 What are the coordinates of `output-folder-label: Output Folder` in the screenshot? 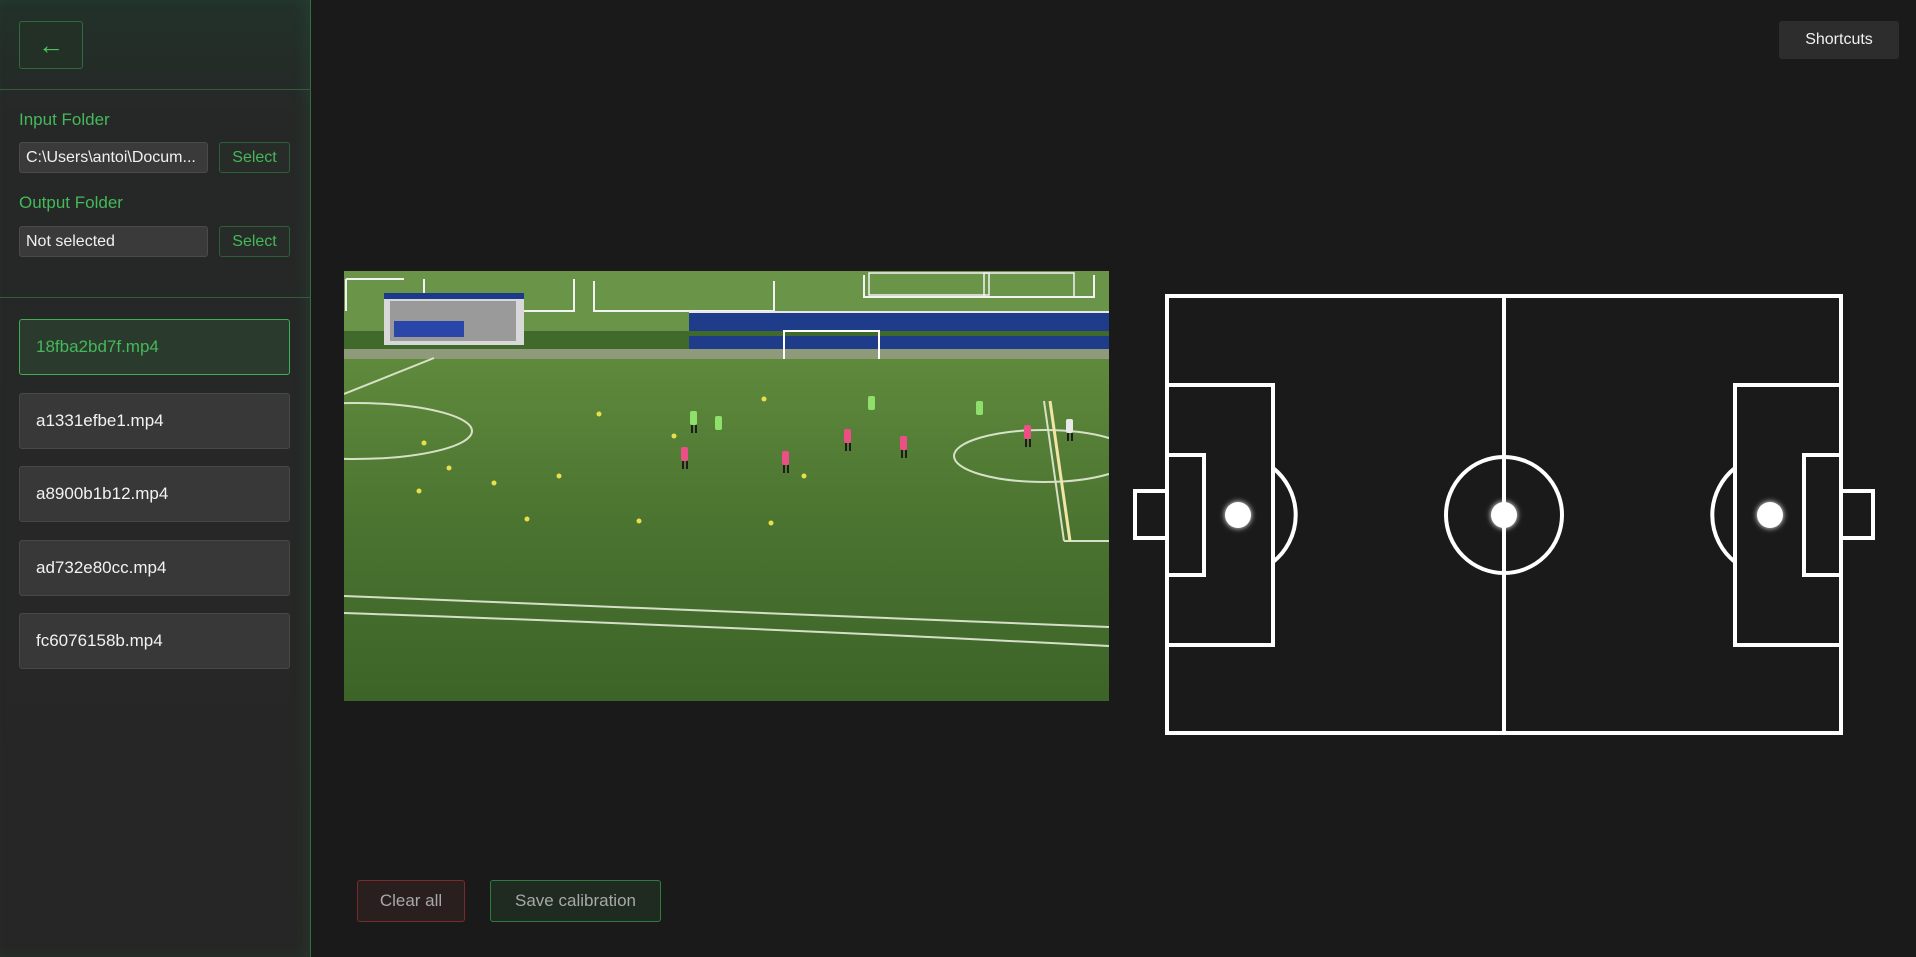 It's located at (71, 202).